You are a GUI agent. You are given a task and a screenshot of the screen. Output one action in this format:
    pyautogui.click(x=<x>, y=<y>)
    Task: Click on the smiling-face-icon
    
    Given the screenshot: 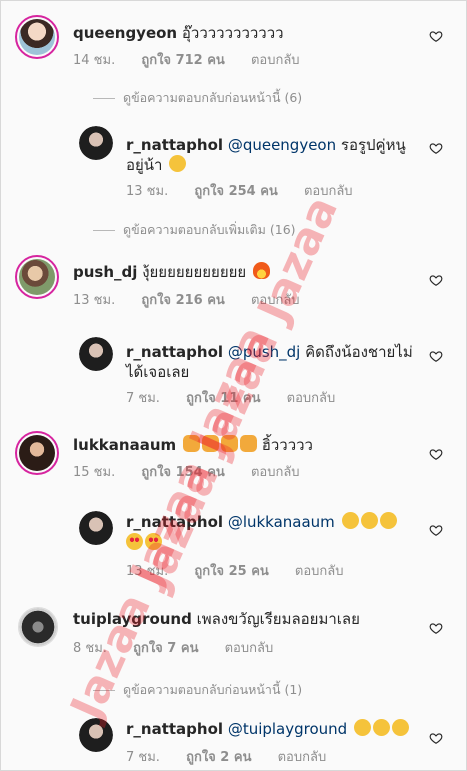 What is the action you would take?
    pyautogui.click(x=178, y=163)
    